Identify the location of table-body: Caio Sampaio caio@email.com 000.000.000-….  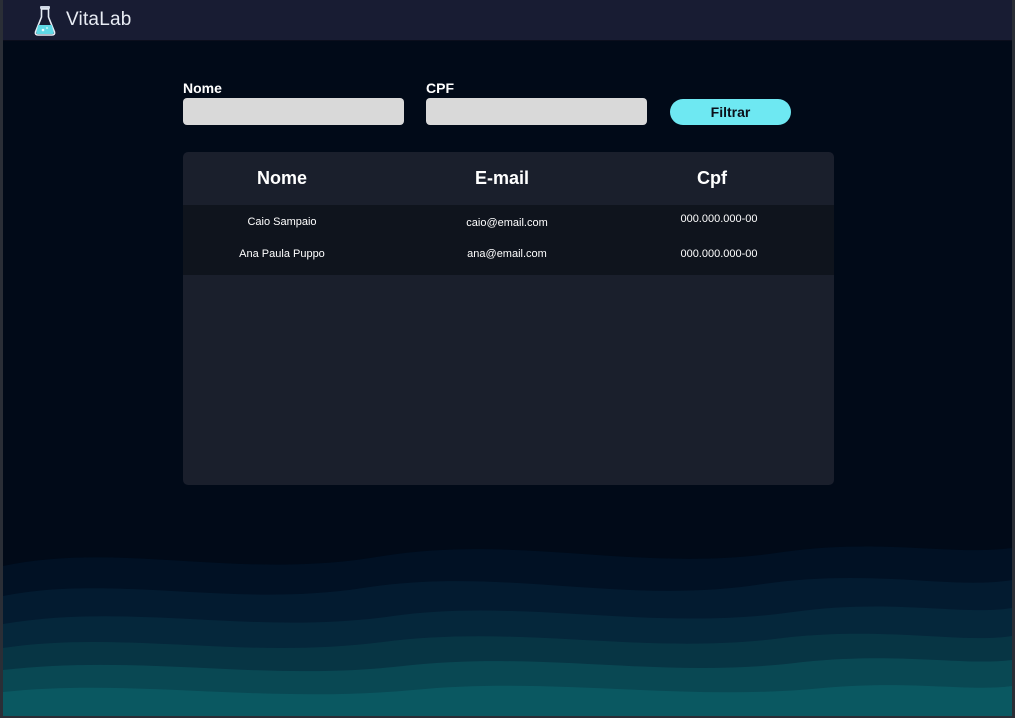
(508, 240).